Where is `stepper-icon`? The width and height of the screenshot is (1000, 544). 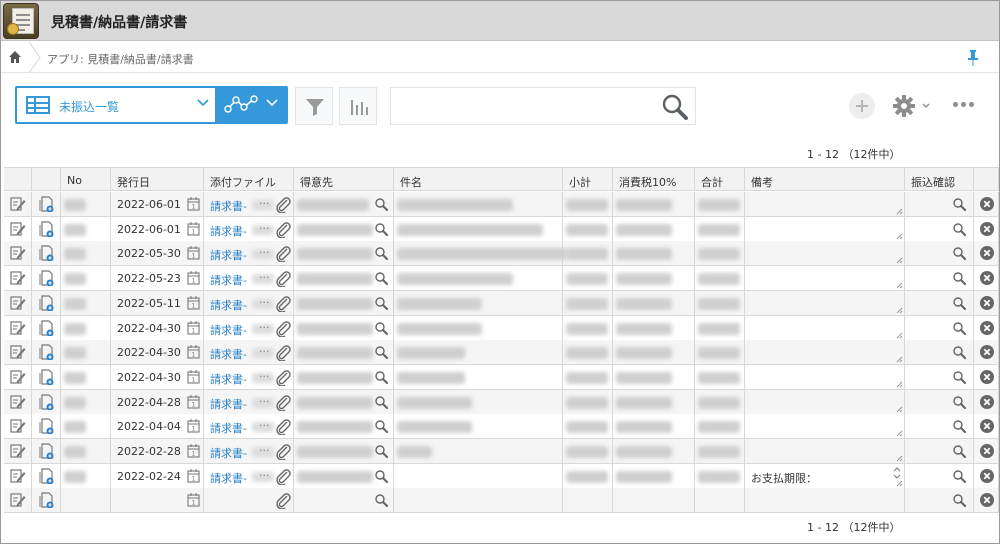 stepper-icon is located at coordinates (897, 473).